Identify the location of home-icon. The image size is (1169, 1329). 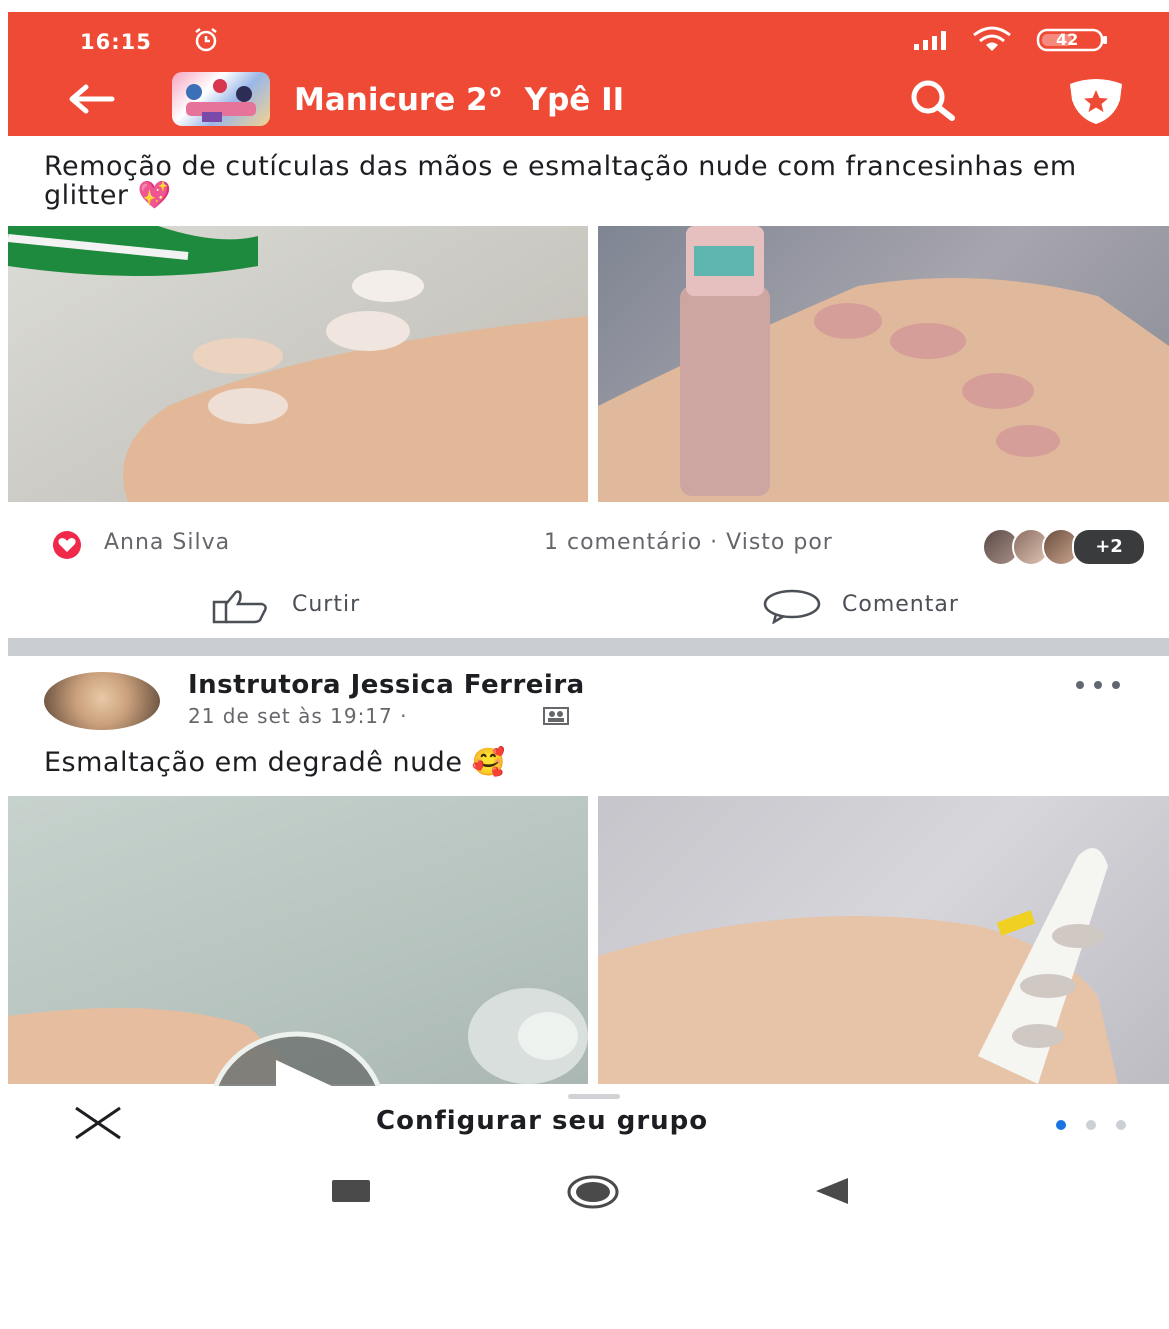
(593, 1192).